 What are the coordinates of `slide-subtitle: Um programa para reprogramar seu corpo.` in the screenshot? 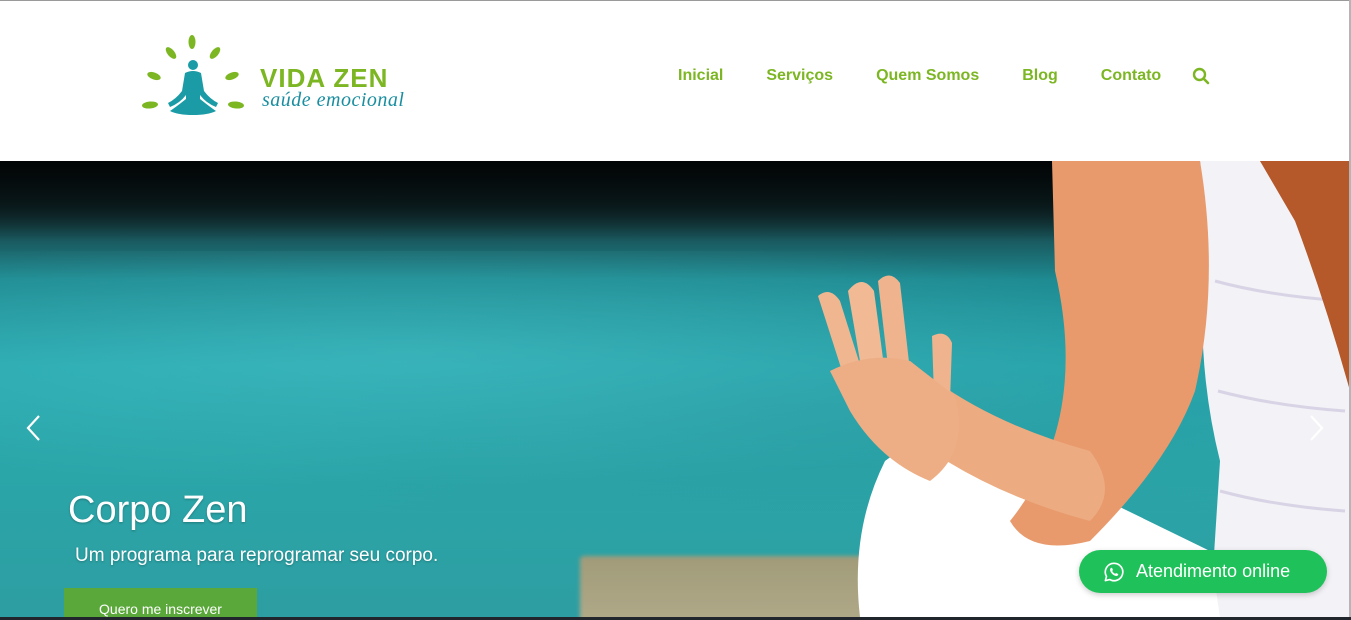 It's located at (257, 555).